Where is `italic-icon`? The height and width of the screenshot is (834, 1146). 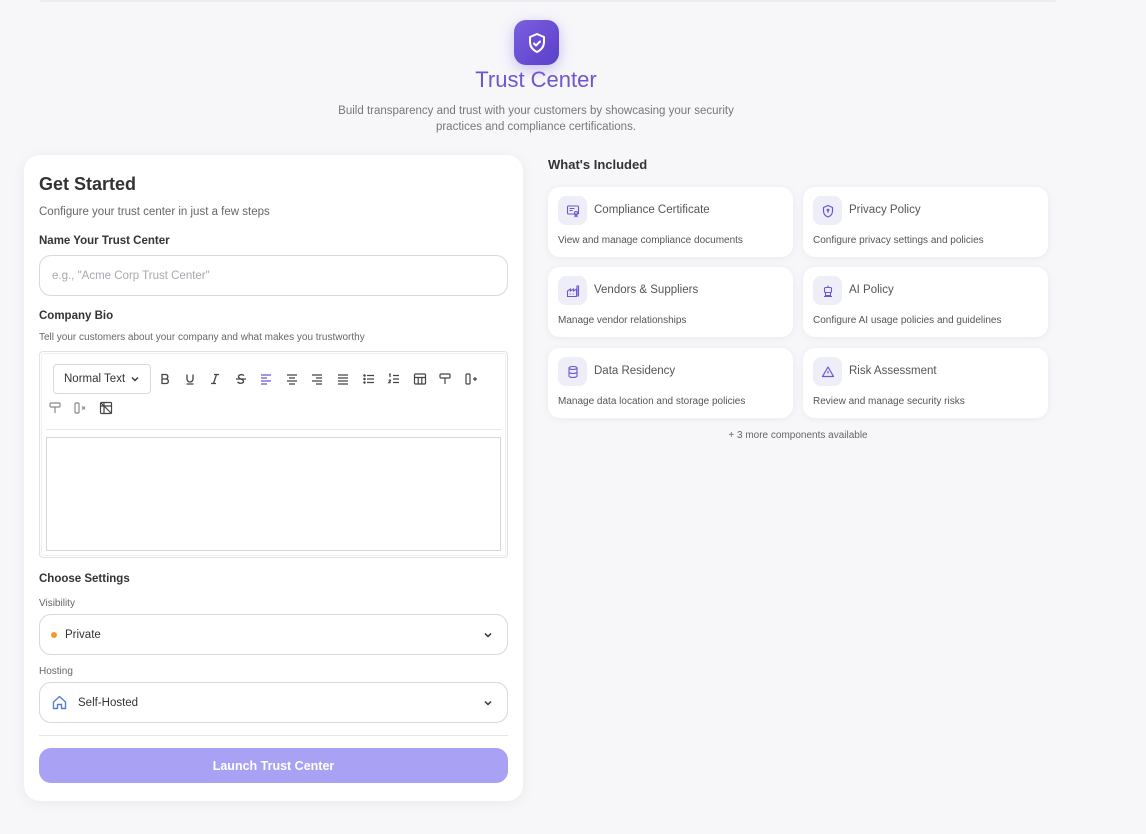 italic-icon is located at coordinates (215, 379).